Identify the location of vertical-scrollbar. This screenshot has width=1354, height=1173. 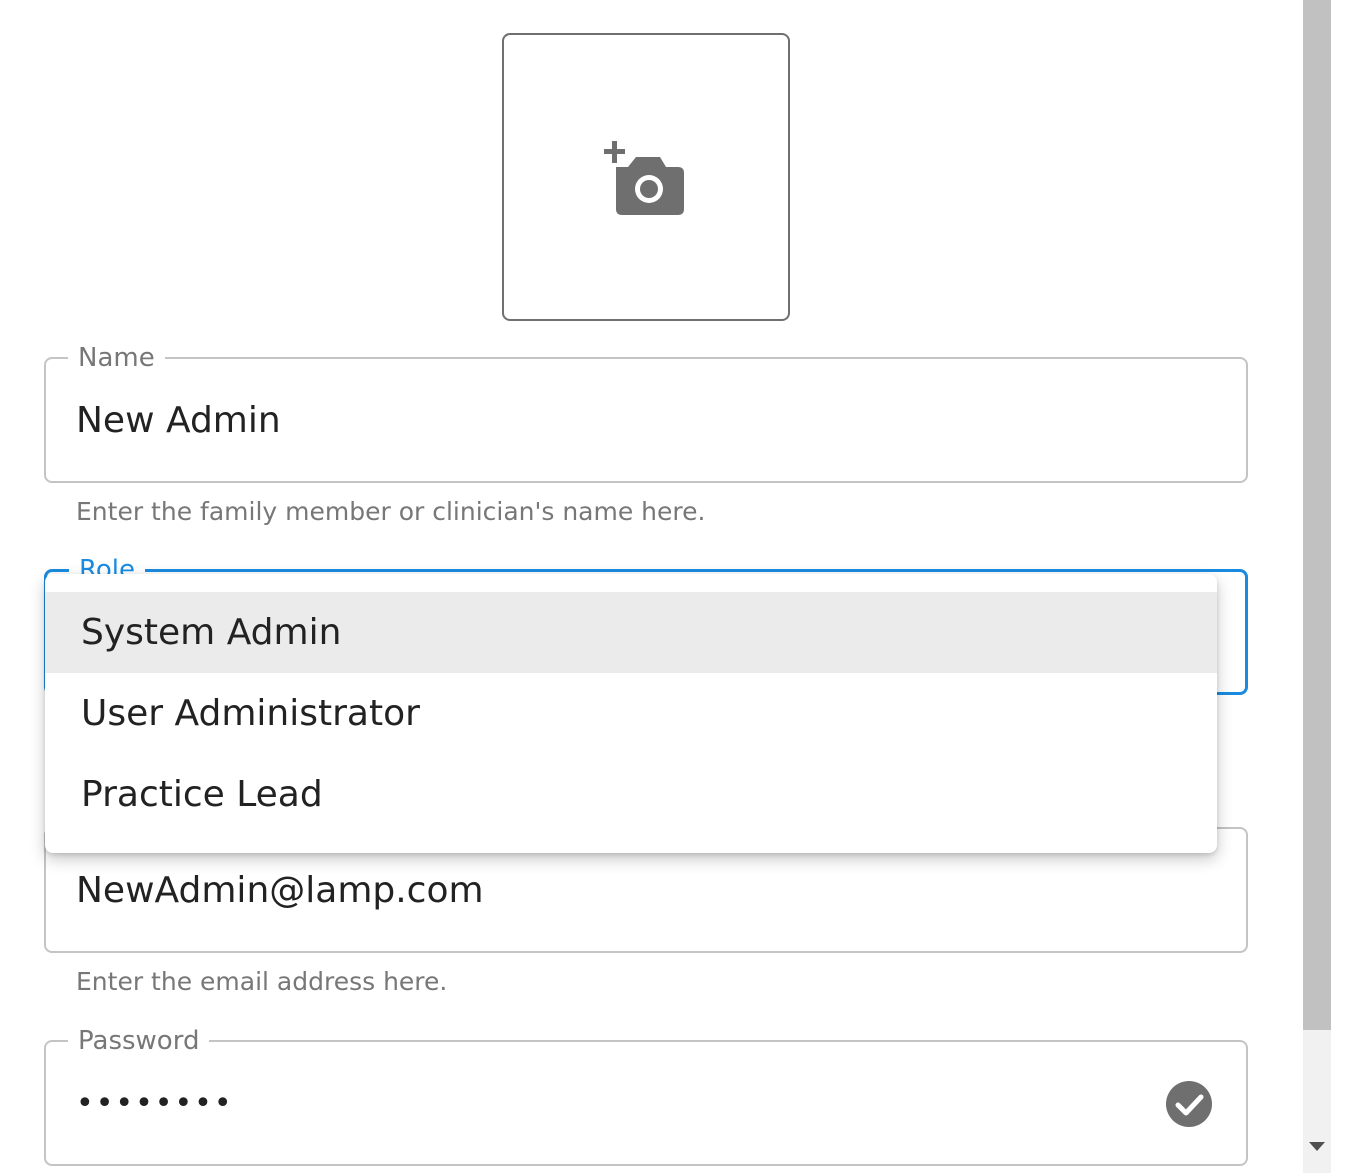
(1317, 586).